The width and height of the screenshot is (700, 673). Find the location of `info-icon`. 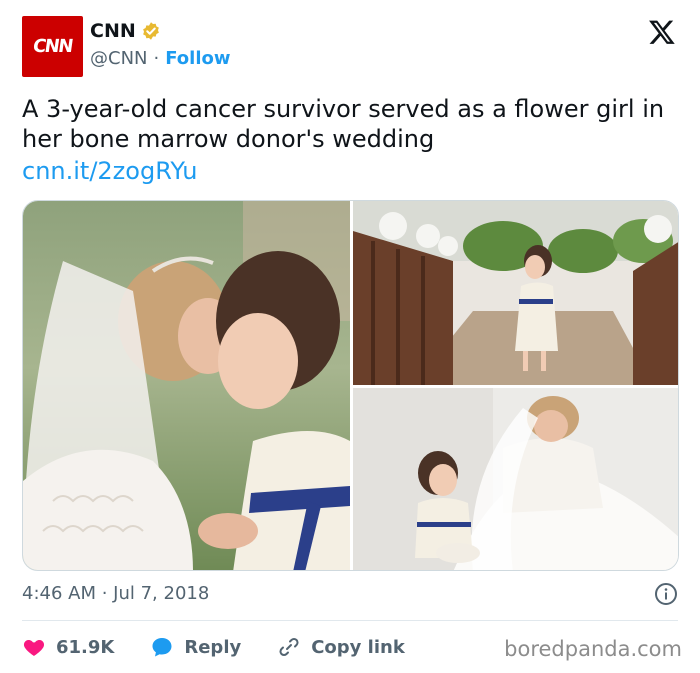

info-icon is located at coordinates (666, 594).